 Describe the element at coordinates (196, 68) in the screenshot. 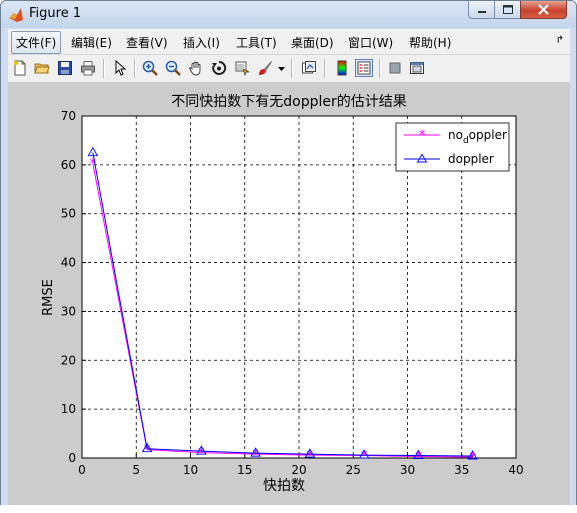

I see `pan-hand-icon` at that location.